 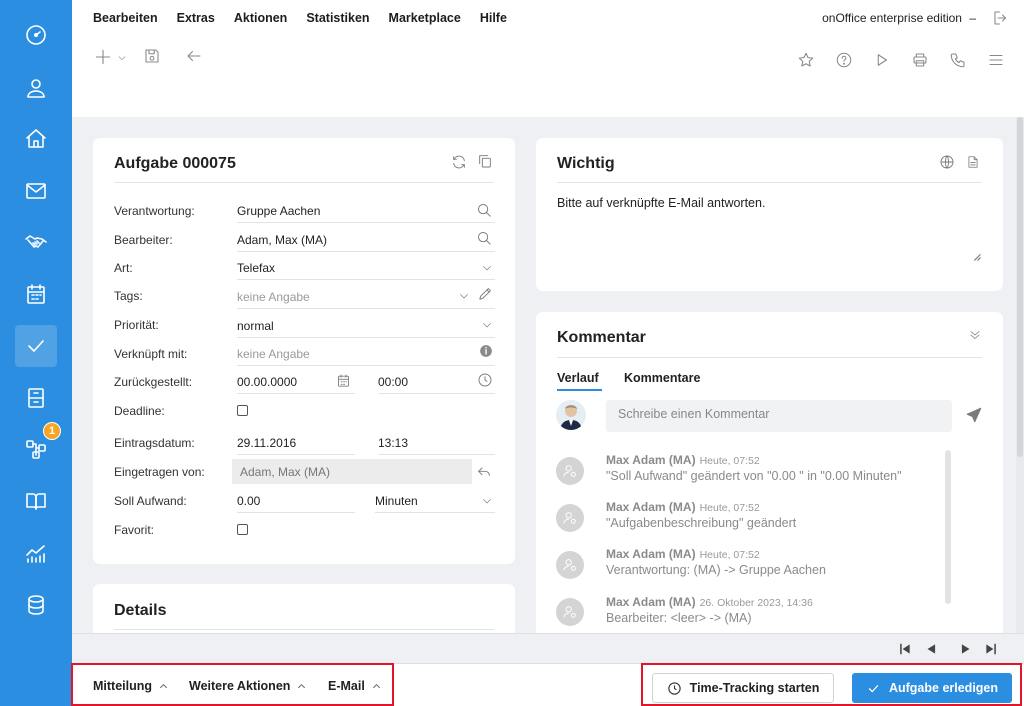 I want to click on sidebar-email, so click(x=36, y=191).